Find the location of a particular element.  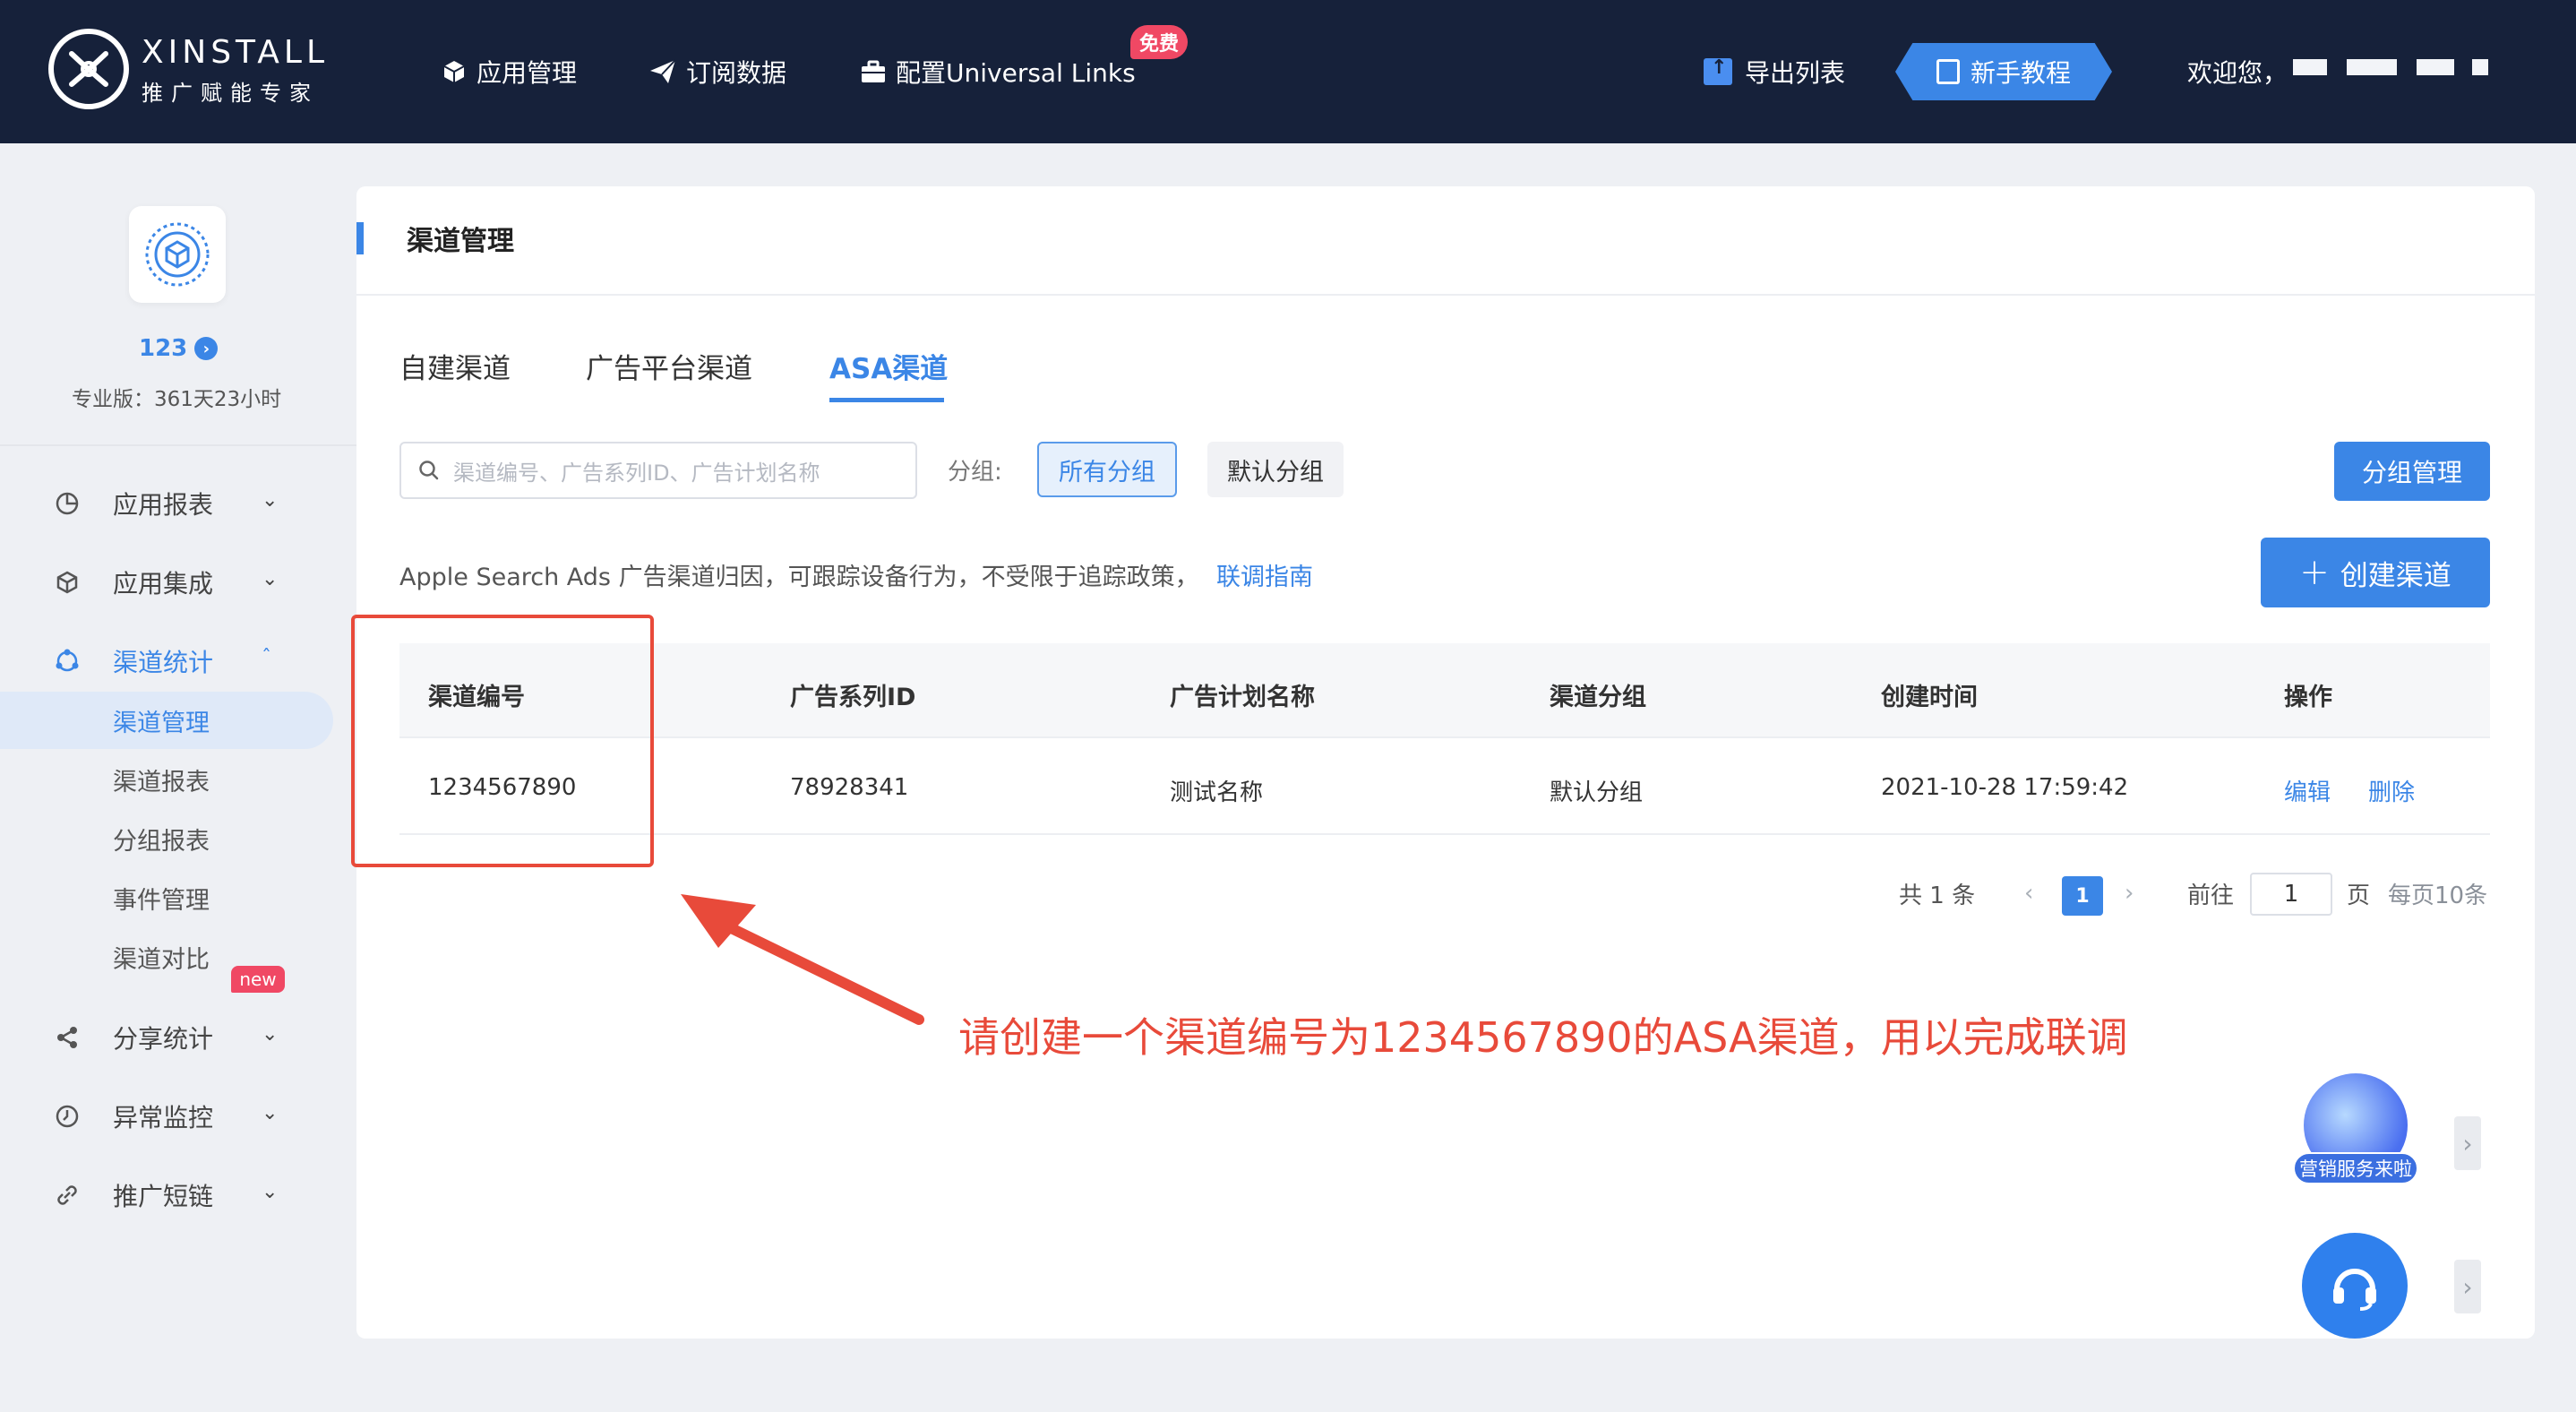

export-icon is located at coordinates (1718, 70).